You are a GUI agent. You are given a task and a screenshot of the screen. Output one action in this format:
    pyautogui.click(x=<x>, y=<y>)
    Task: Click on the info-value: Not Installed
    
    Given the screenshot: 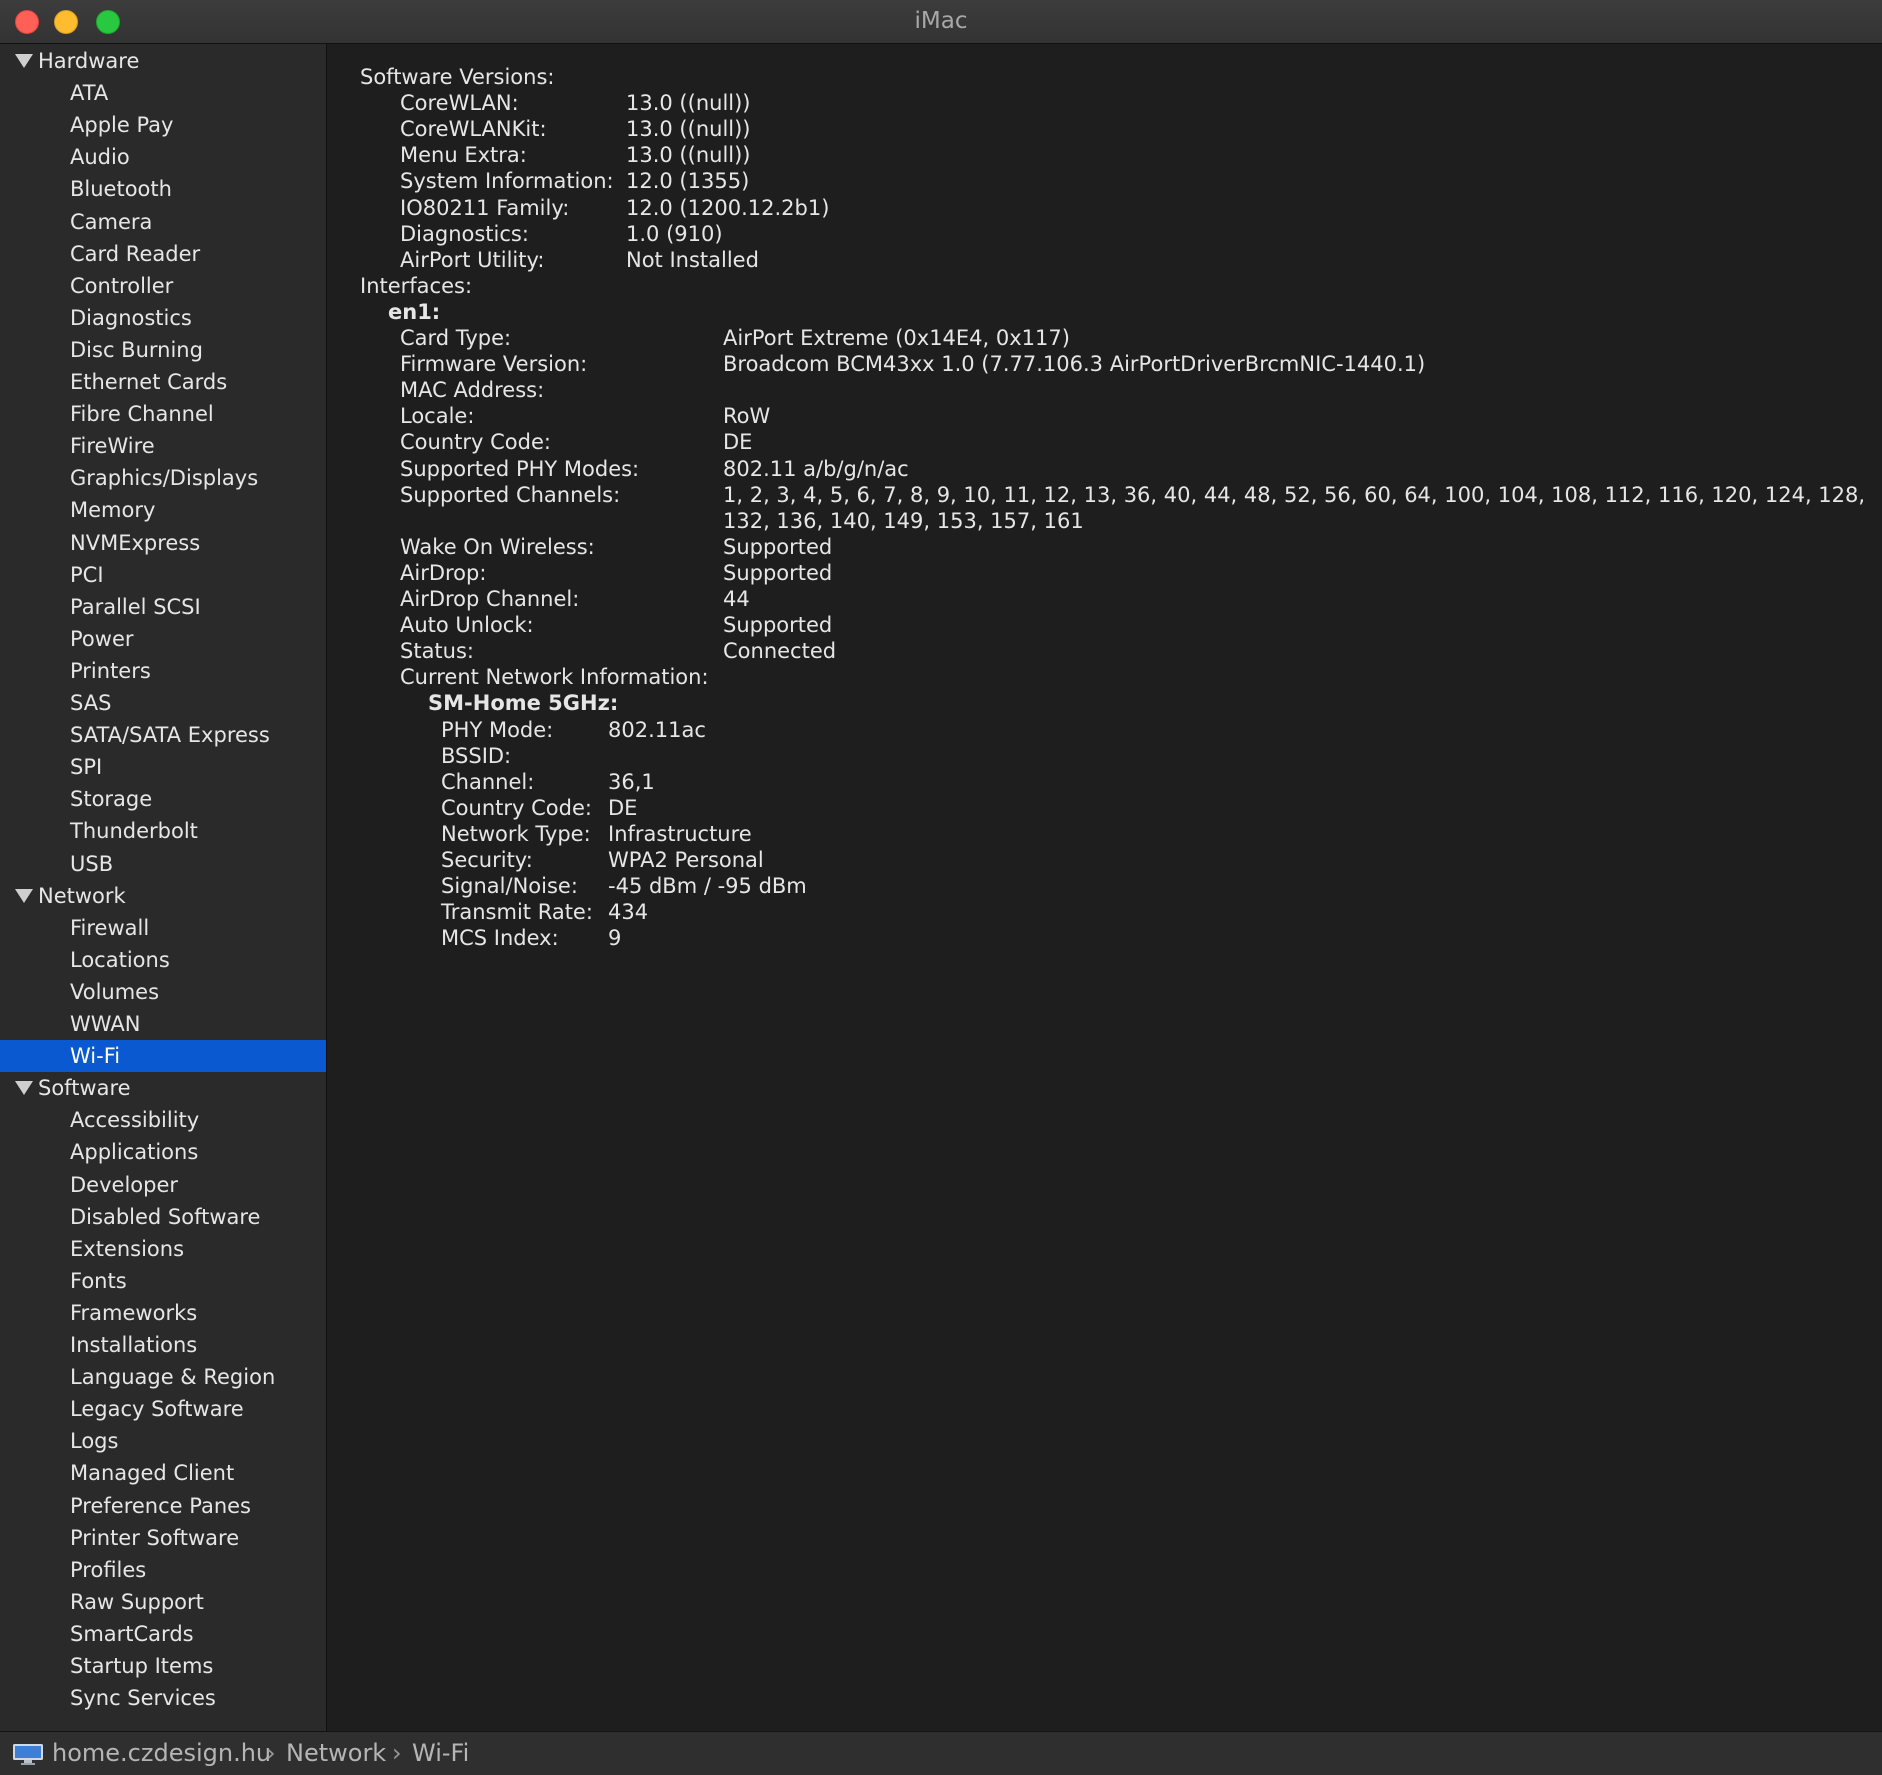 What is the action you would take?
    pyautogui.click(x=692, y=259)
    